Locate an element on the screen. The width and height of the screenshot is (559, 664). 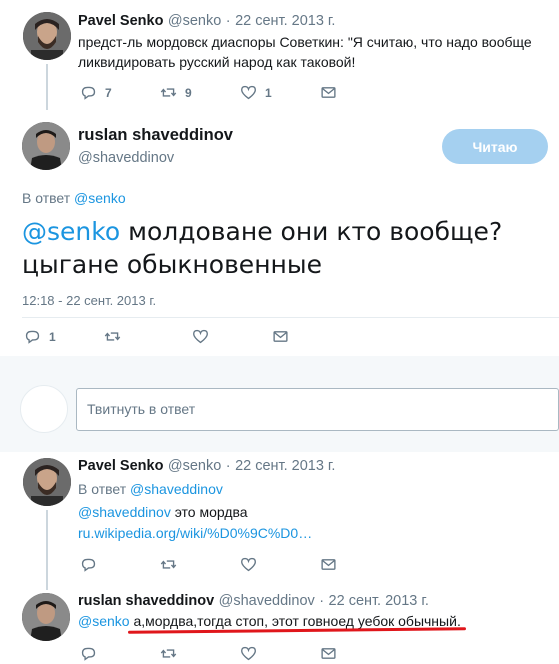
tweet-actions: 7 9 1 is located at coordinates (208, 92).